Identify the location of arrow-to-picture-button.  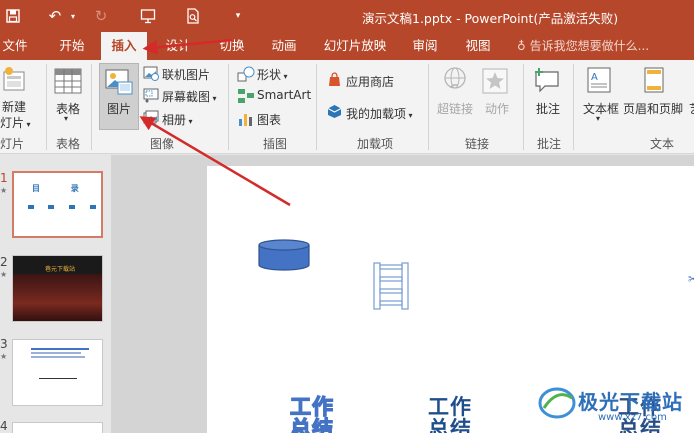
(215, 161).